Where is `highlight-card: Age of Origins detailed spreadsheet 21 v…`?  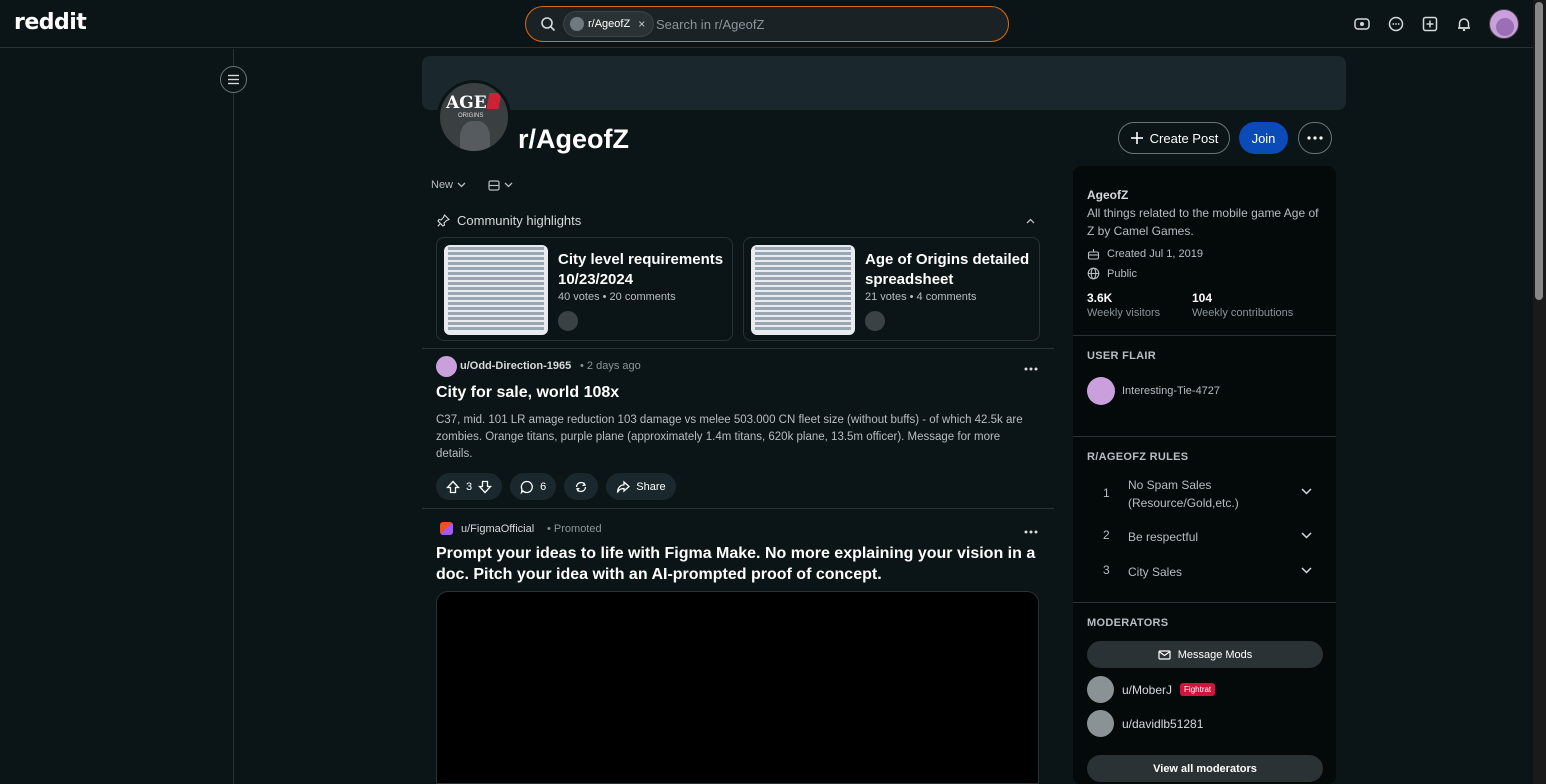 highlight-card: Age of Origins detailed spreadsheet 21 v… is located at coordinates (891, 289).